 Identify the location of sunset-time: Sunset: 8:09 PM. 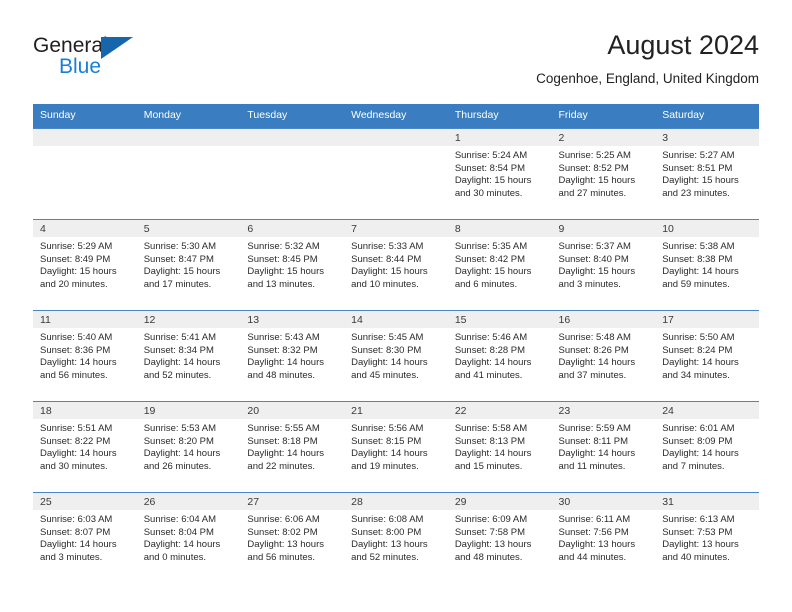
(697, 441).